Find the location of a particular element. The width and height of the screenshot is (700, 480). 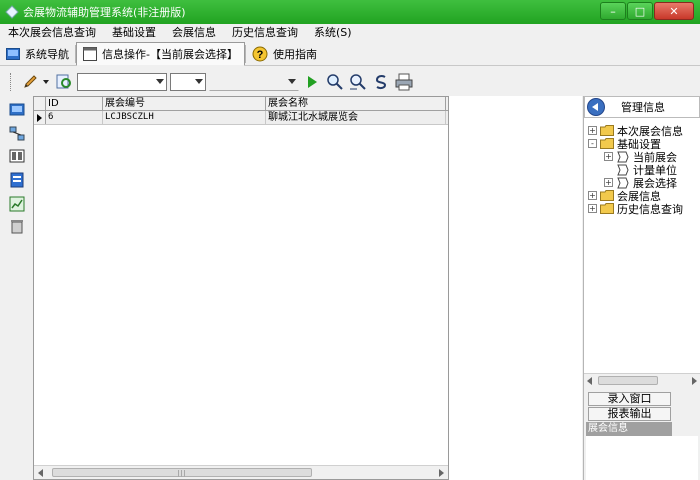

menu-expo-info: 会展信息 is located at coordinates (194, 33).